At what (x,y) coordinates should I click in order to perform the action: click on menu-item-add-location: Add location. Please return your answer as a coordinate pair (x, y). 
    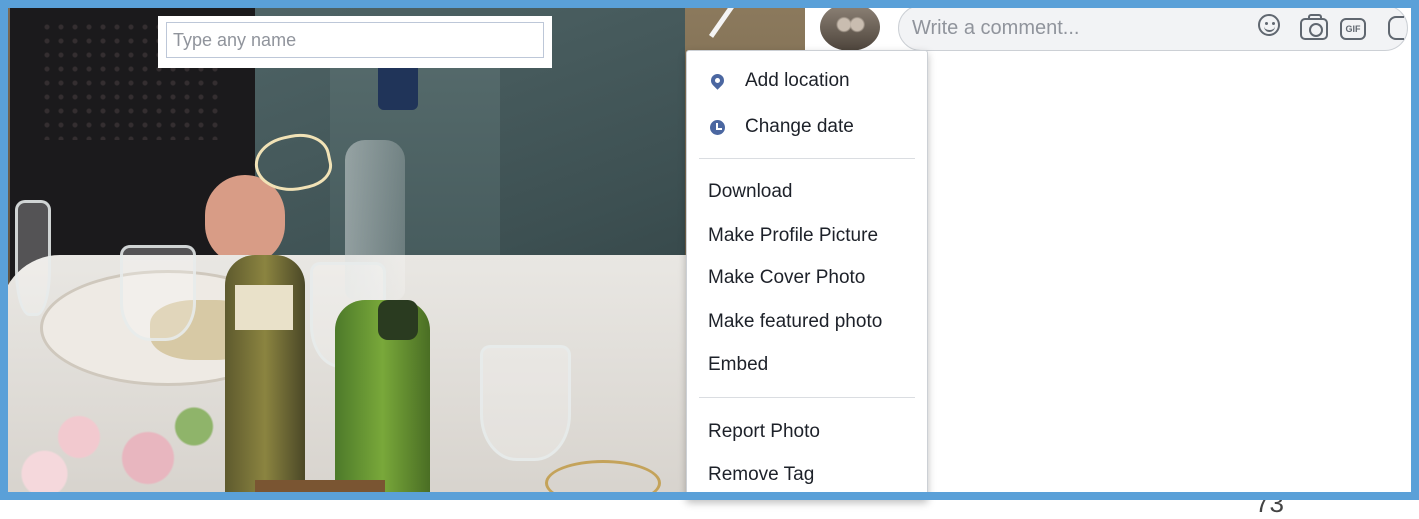
    Looking at the image, I should click on (807, 81).